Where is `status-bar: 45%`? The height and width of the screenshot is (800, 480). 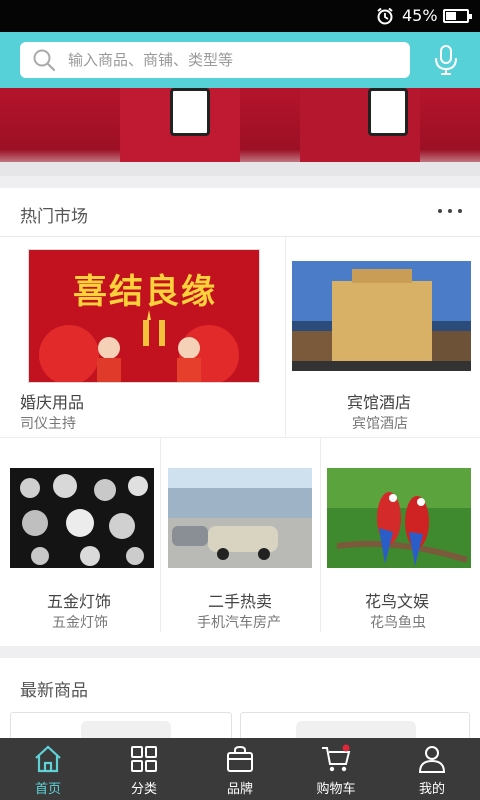 status-bar: 45% is located at coordinates (240, 16).